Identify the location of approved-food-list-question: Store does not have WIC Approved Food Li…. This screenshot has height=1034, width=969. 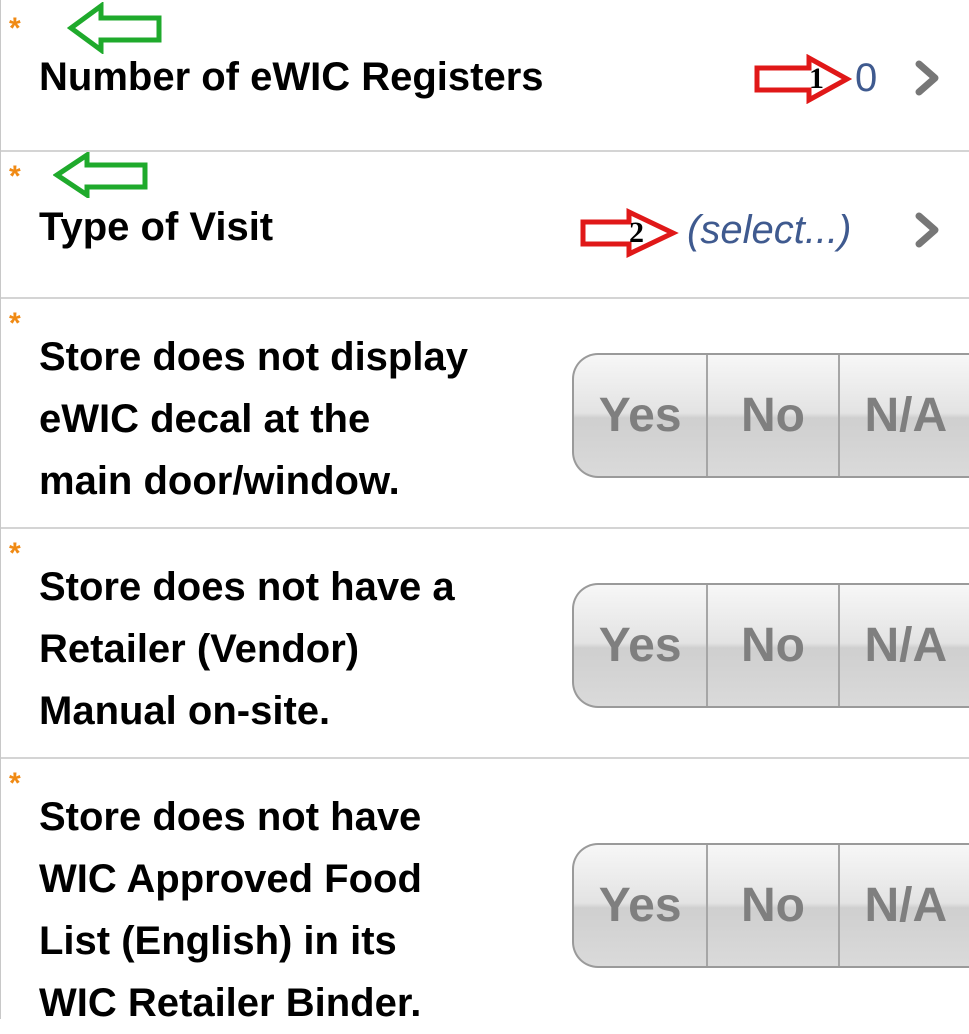
(230, 910).